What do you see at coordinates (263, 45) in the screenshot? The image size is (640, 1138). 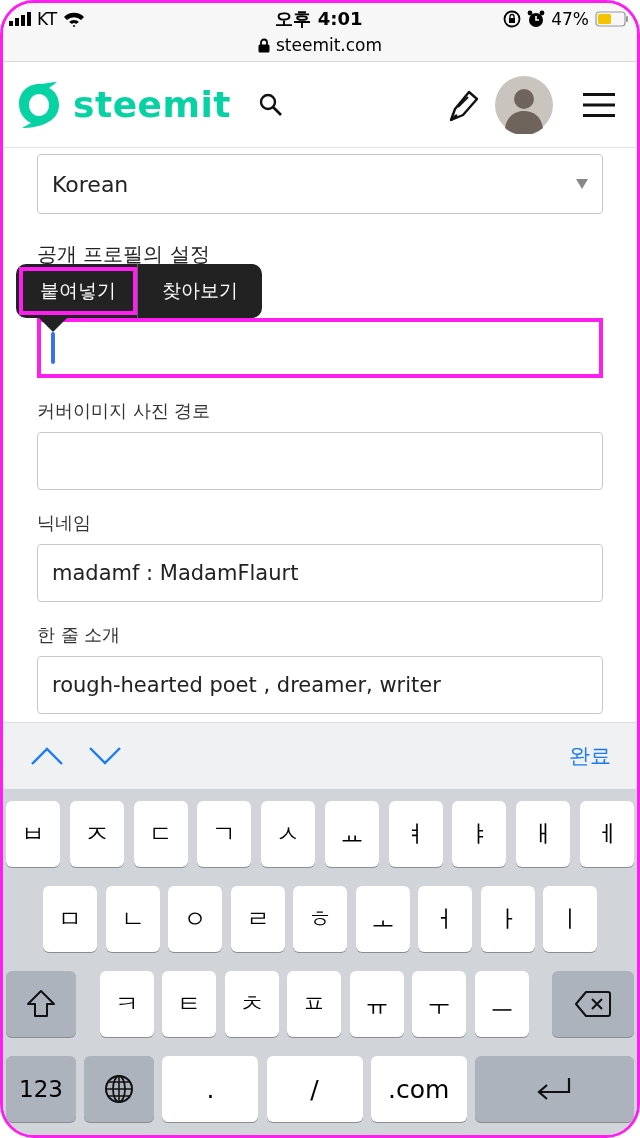 I see `lock-icon` at bounding box center [263, 45].